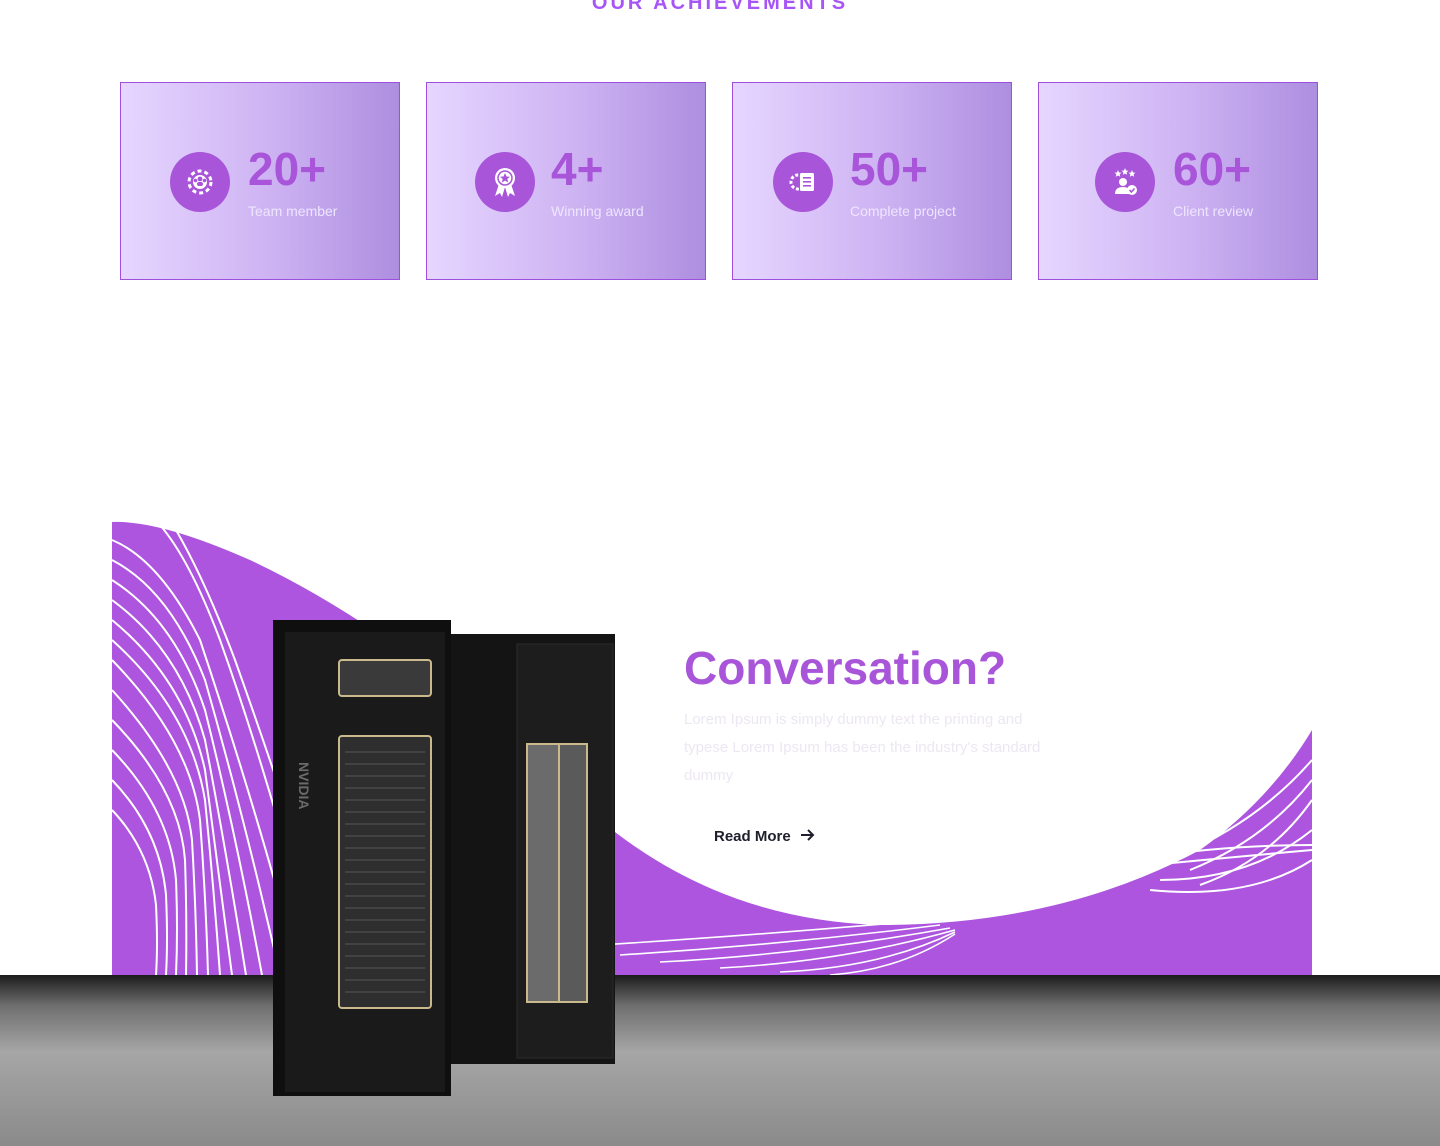  What do you see at coordinates (304, 785) in the screenshot?
I see `server-brand-label: NVIDIA` at bounding box center [304, 785].